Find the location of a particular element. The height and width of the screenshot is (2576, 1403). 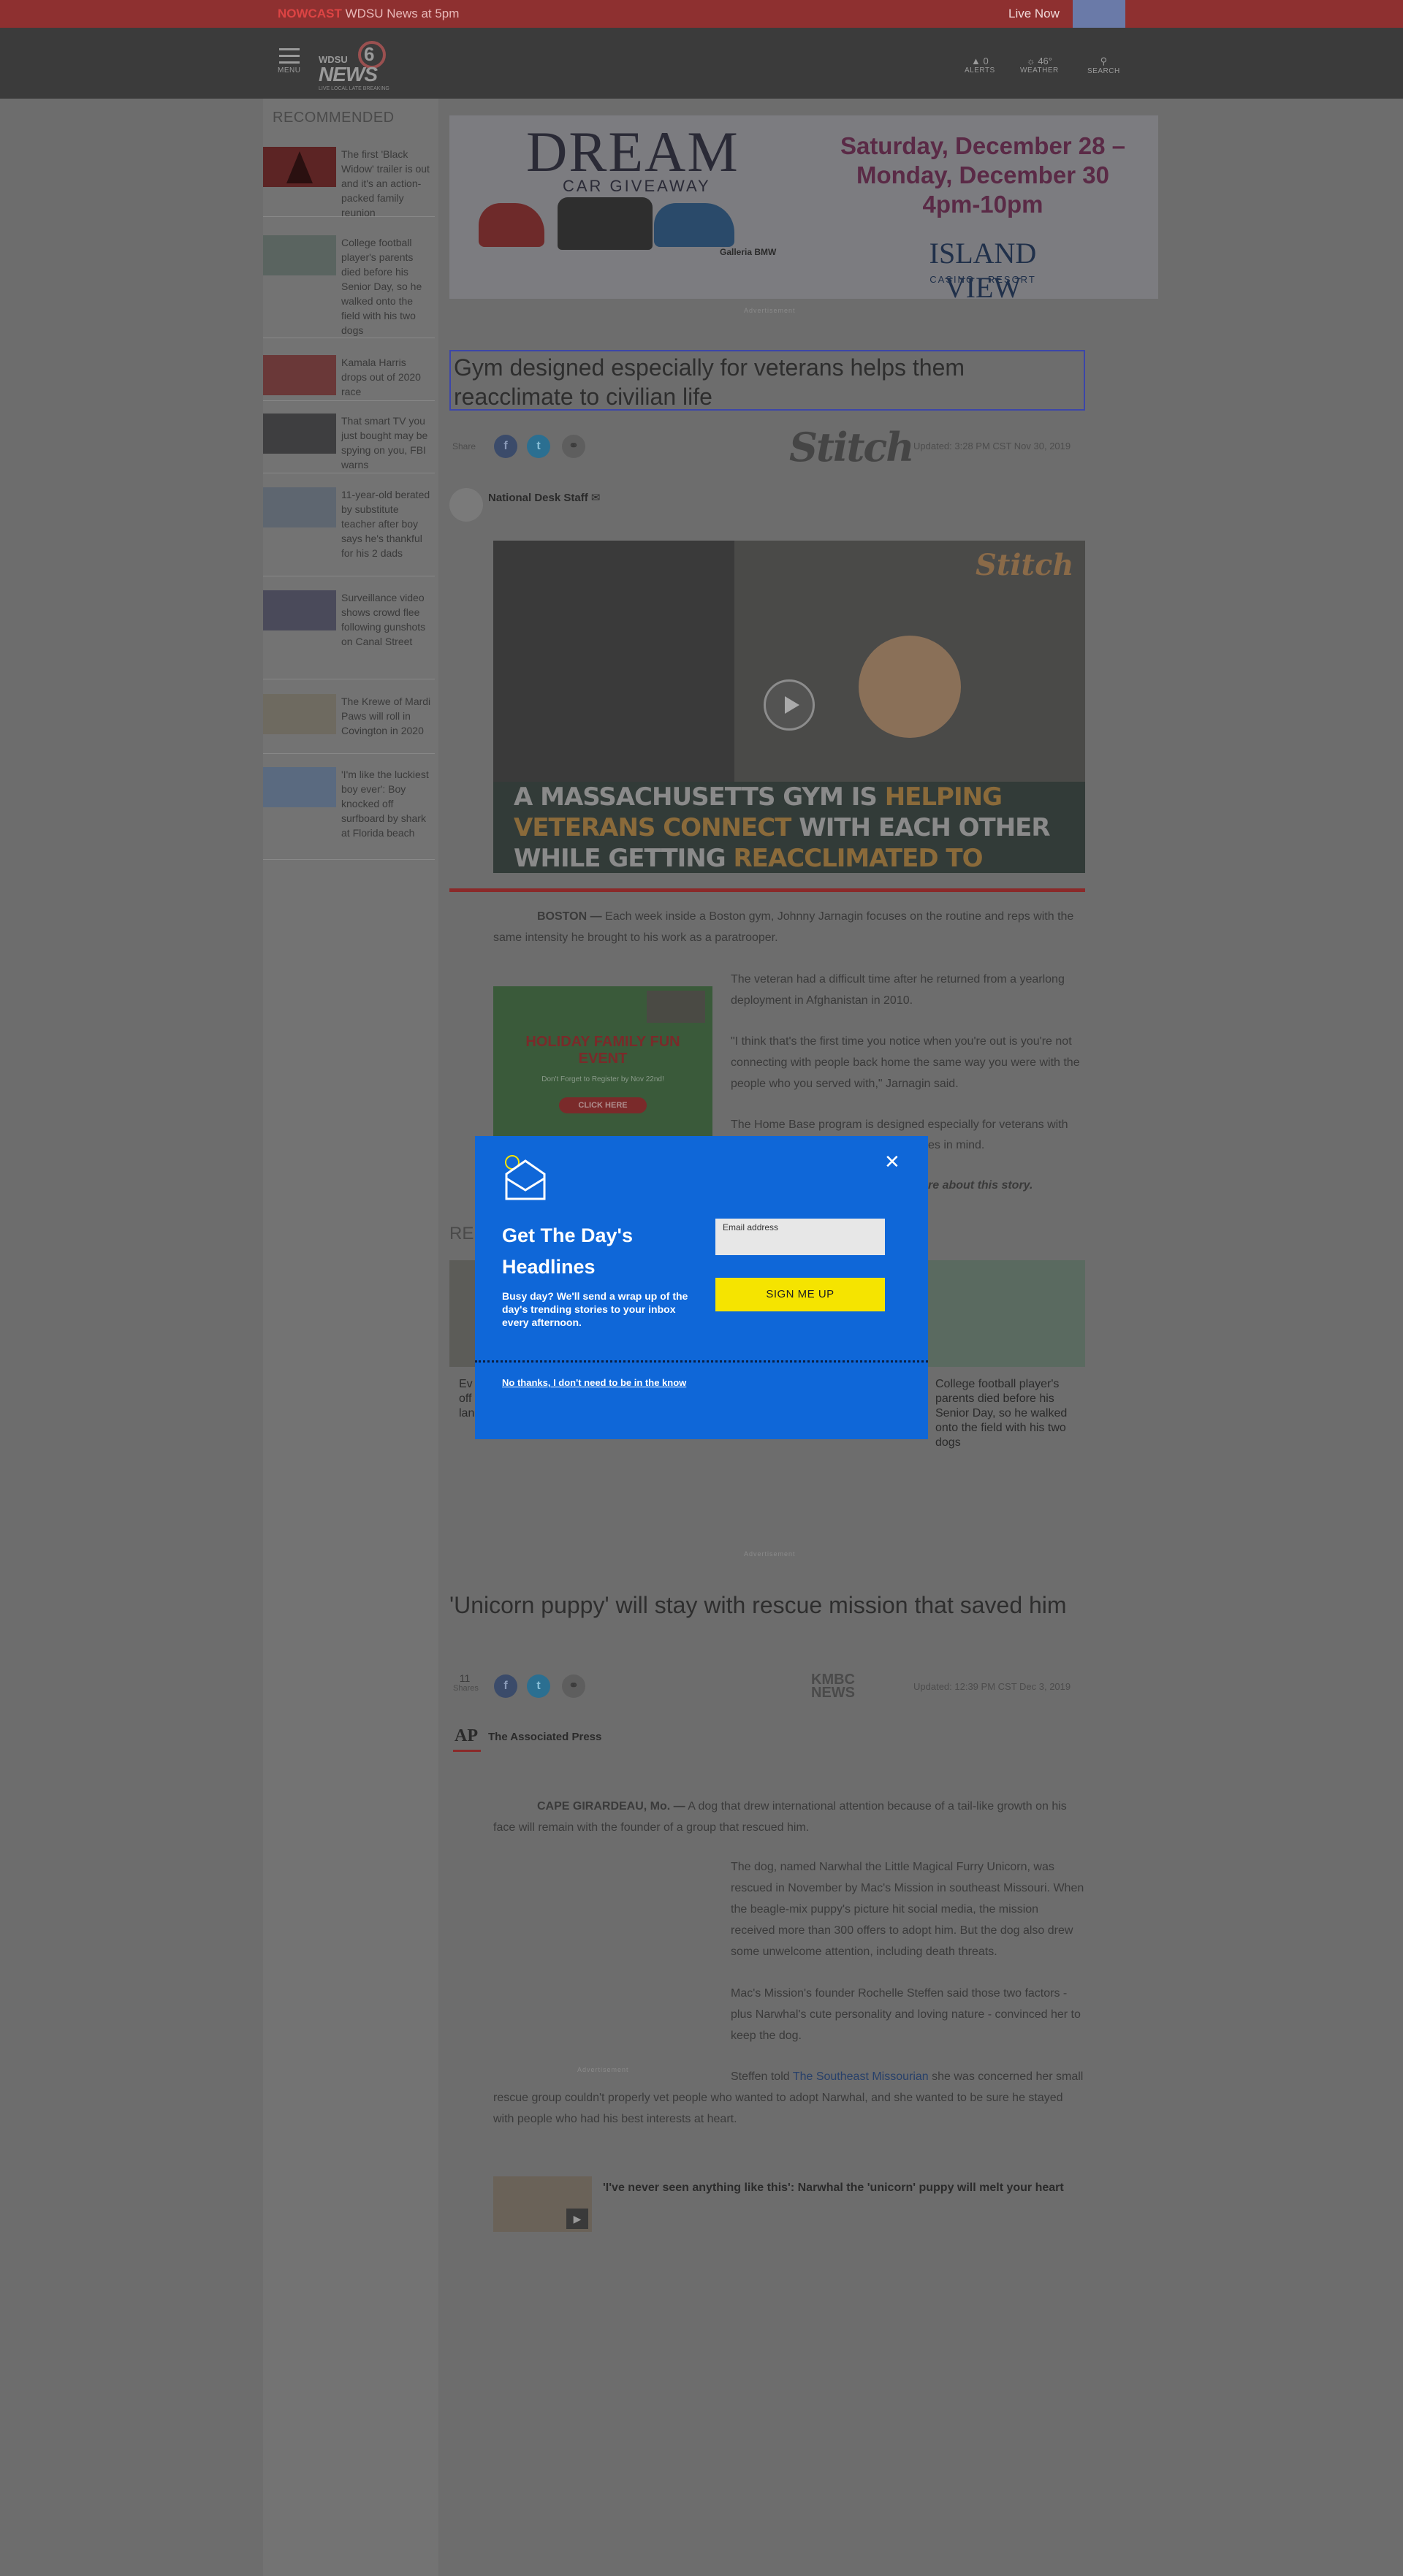

stitch-logo: Stitch is located at coordinates (852, 447).